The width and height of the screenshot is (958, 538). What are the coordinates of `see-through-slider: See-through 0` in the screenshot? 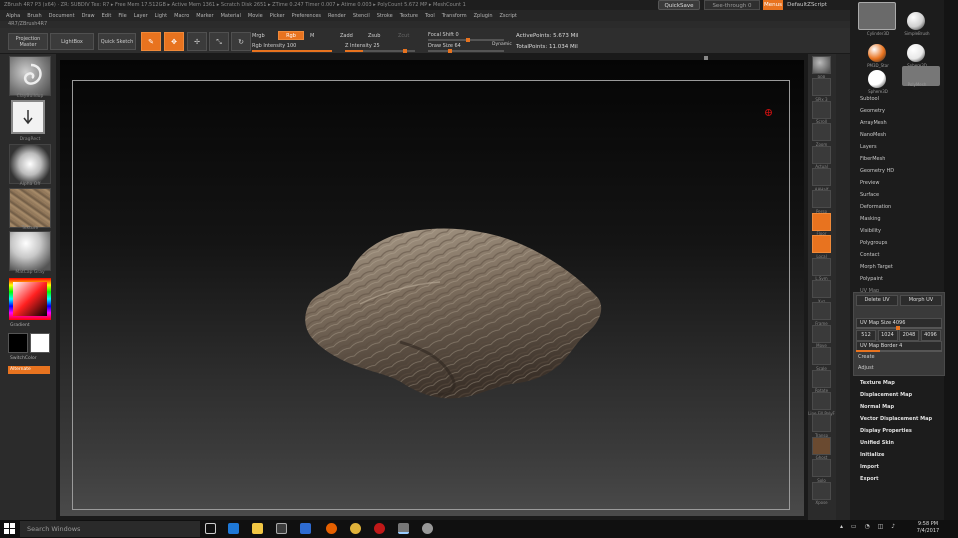 It's located at (732, 5).